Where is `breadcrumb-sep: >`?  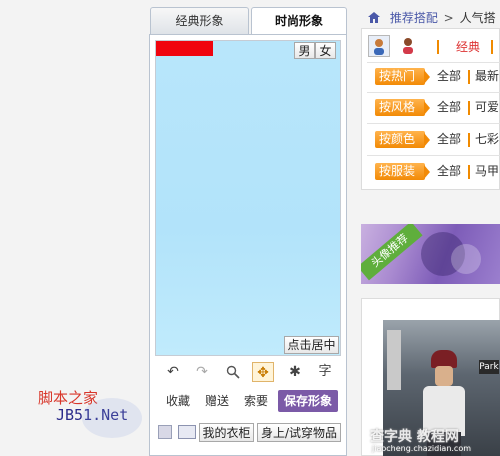 breadcrumb-sep: > is located at coordinates (448, 18).